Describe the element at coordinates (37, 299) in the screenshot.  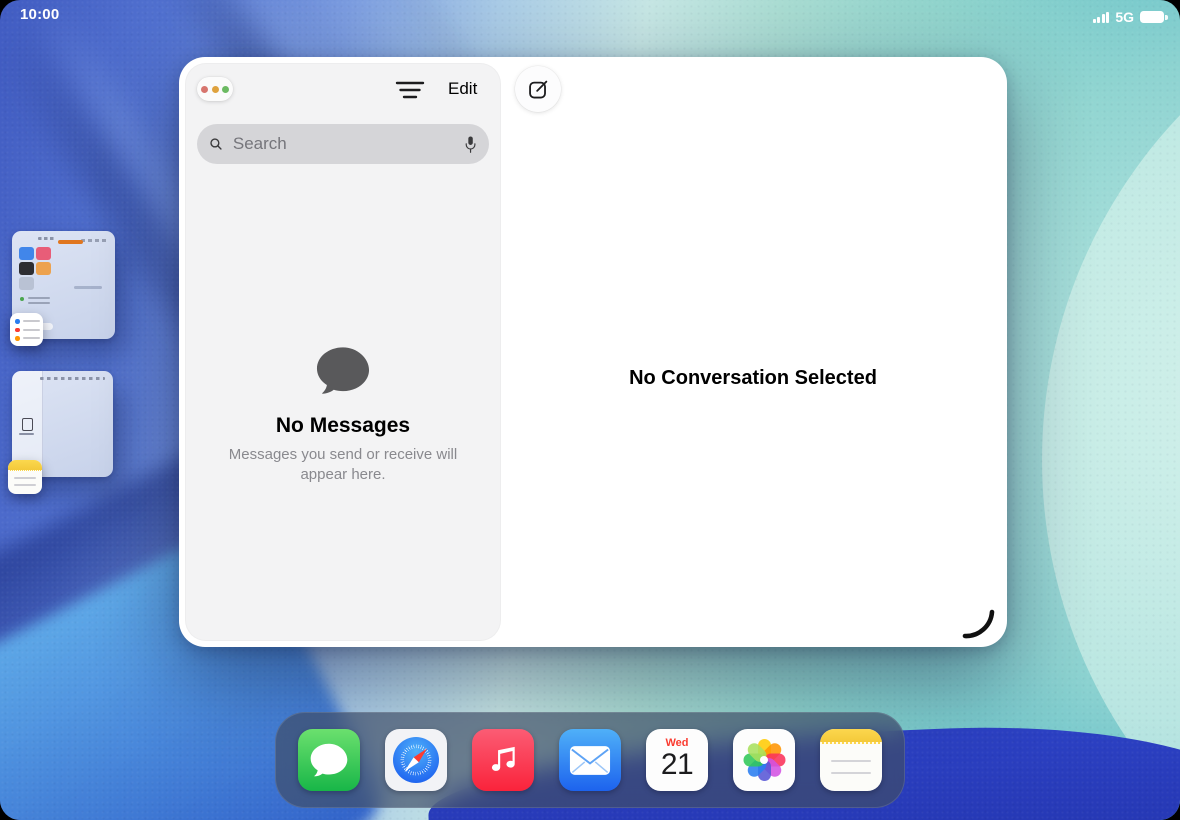
I see `thumb-list` at that location.